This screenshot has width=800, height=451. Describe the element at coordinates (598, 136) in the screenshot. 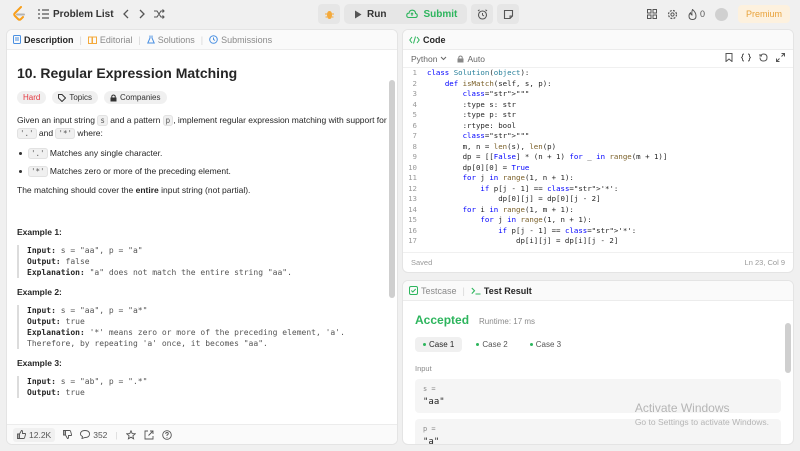

I see `code-line: 7 class="str">"""` at that location.